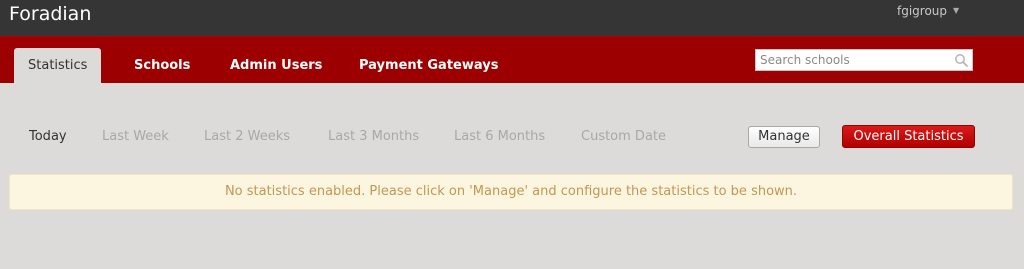  I want to click on caret-down-icon: ▼, so click(956, 10).